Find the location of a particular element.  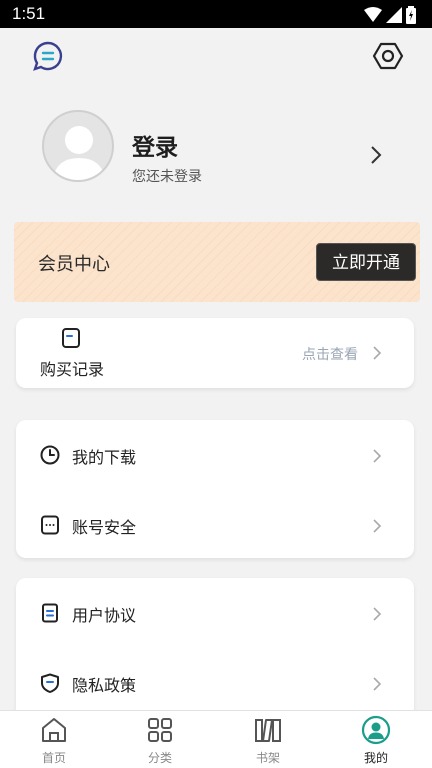

avatar-placeholder-icon is located at coordinates (79, 153).